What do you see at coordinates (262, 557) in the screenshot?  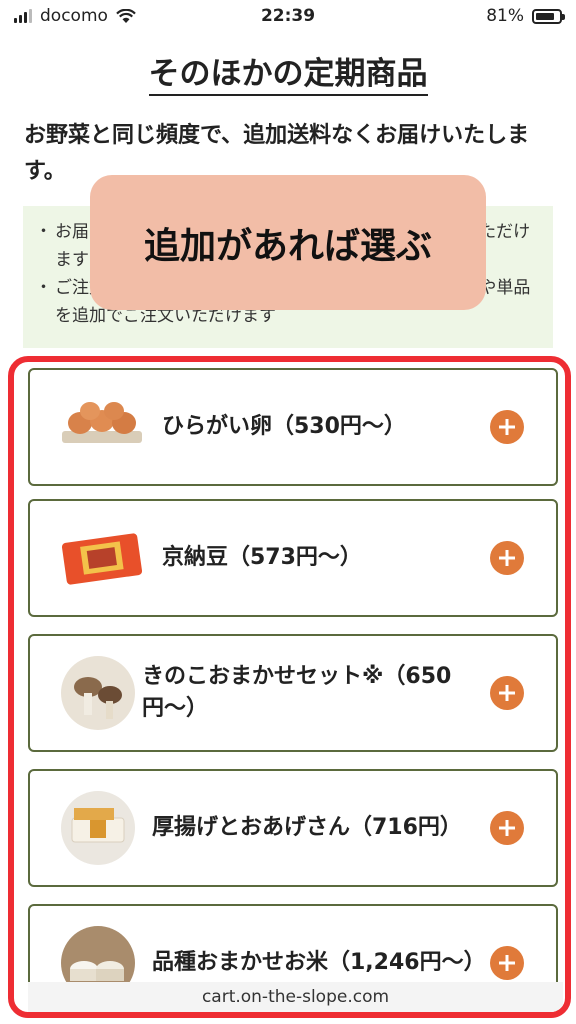 I see `product-name: 京納豆（573円〜）` at bounding box center [262, 557].